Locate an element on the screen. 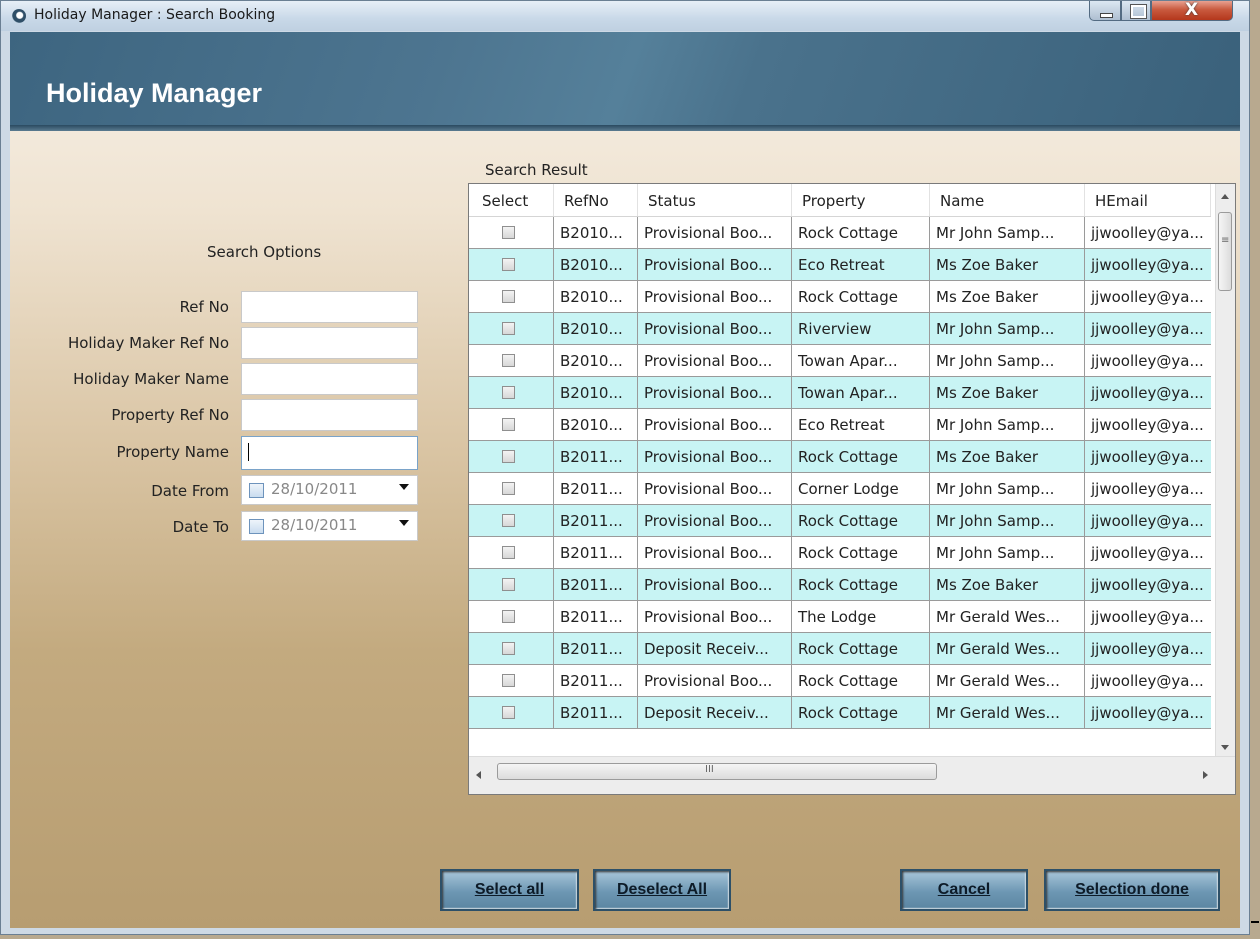  cell-property: Corner Lodge is located at coordinates (861, 489).